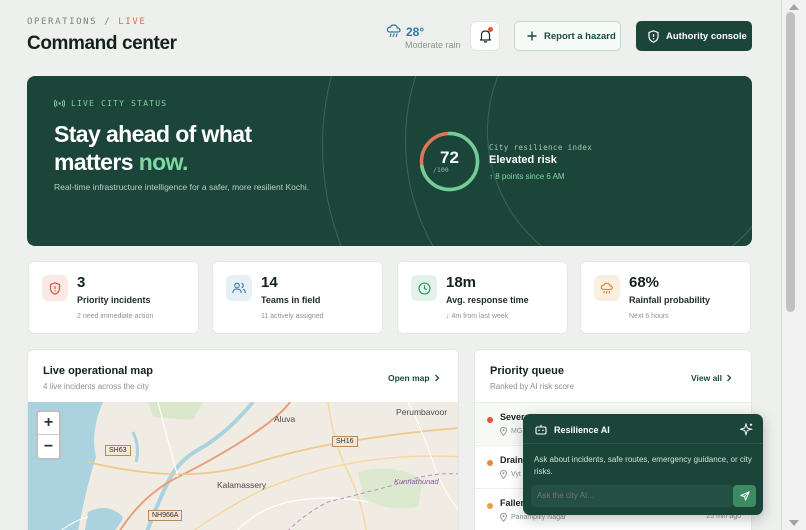  I want to click on report-hazard-button: Report a hazard, so click(567, 36).